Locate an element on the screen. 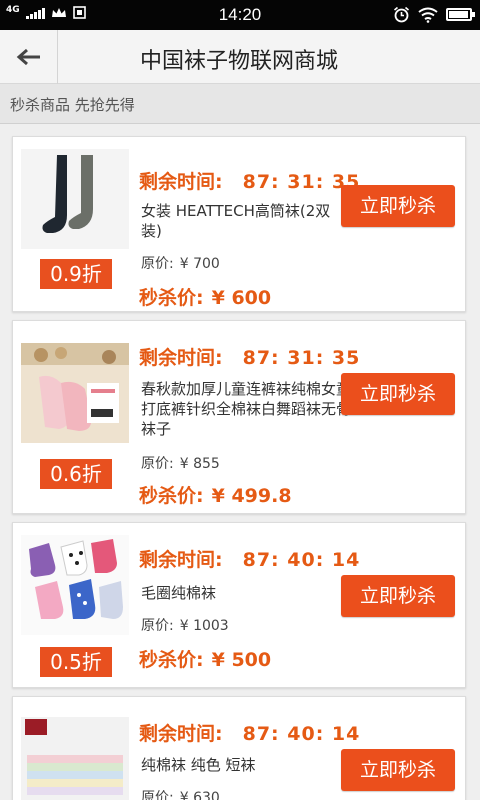 The height and width of the screenshot is (800, 480). arrow-left-icon is located at coordinates (28, 57).